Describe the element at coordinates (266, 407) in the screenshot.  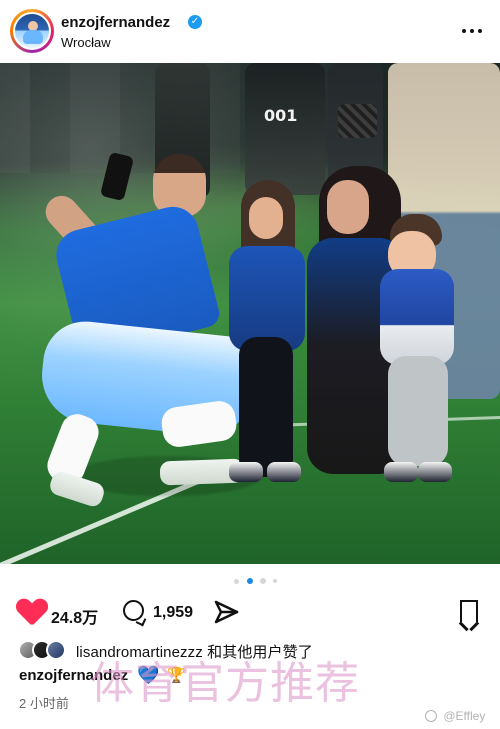
I see `girl-legs` at that location.